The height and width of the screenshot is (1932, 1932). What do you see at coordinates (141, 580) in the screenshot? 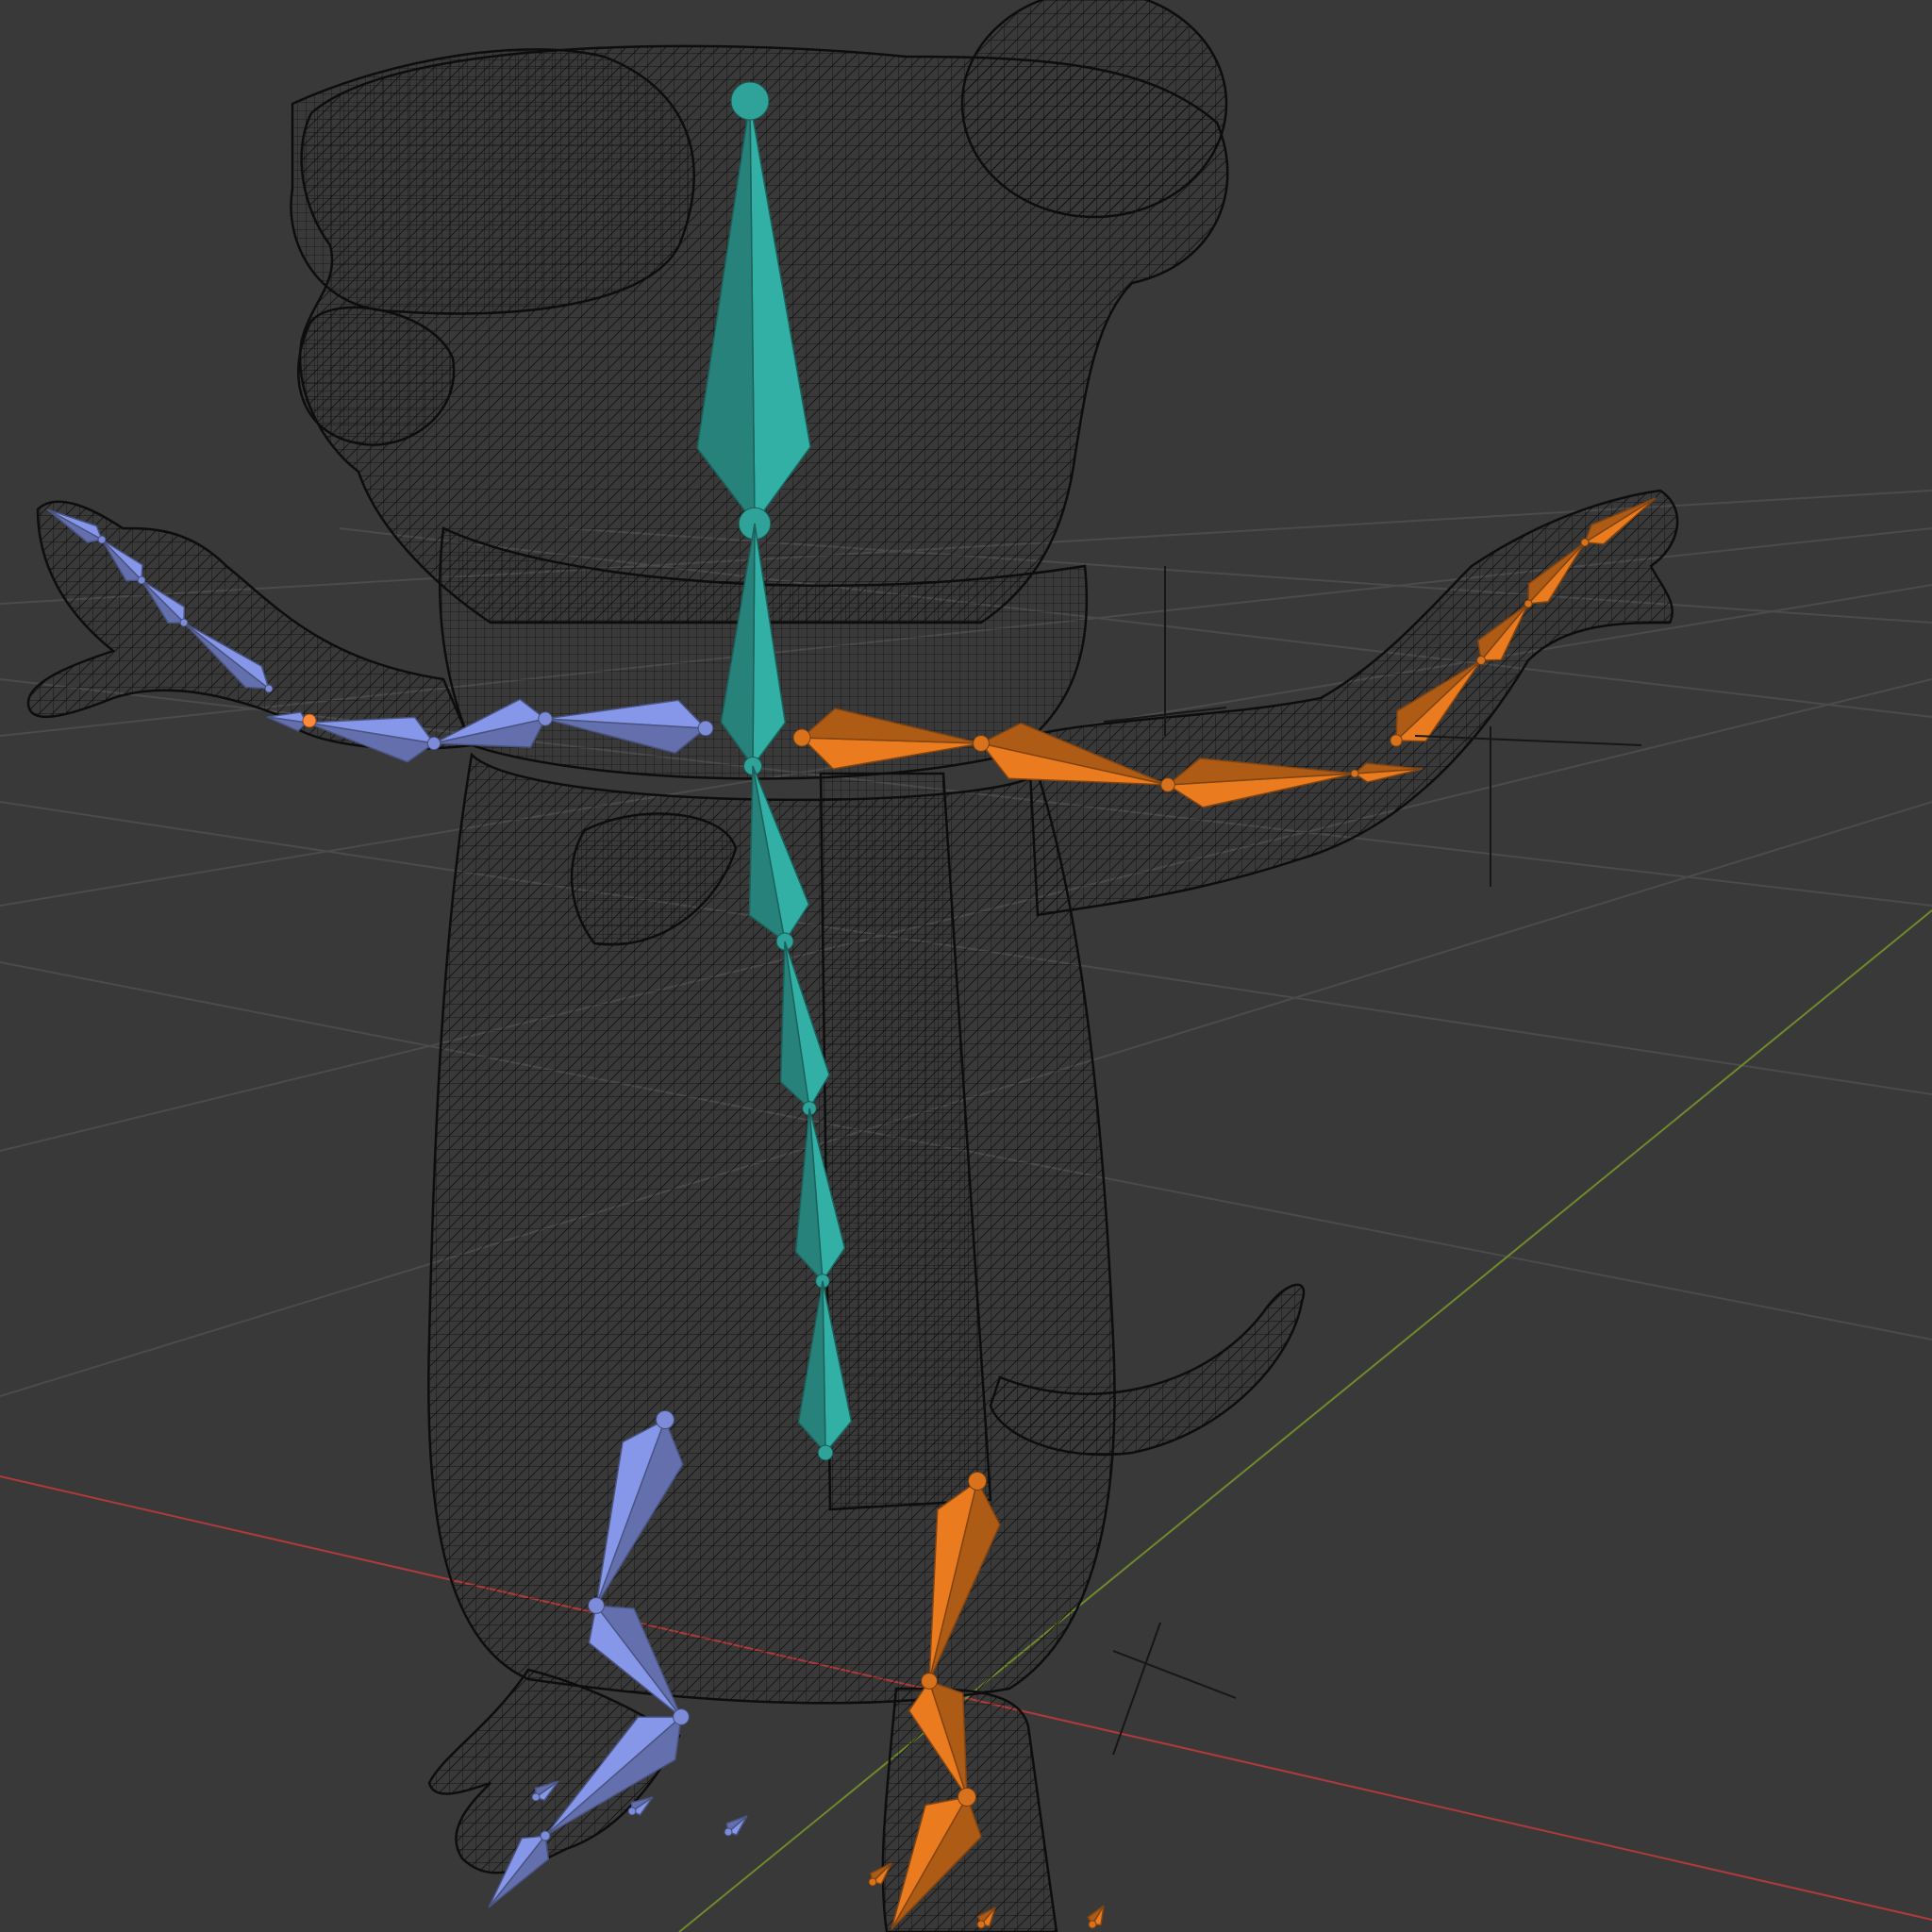
I see `finger-left-3-head-joint` at bounding box center [141, 580].